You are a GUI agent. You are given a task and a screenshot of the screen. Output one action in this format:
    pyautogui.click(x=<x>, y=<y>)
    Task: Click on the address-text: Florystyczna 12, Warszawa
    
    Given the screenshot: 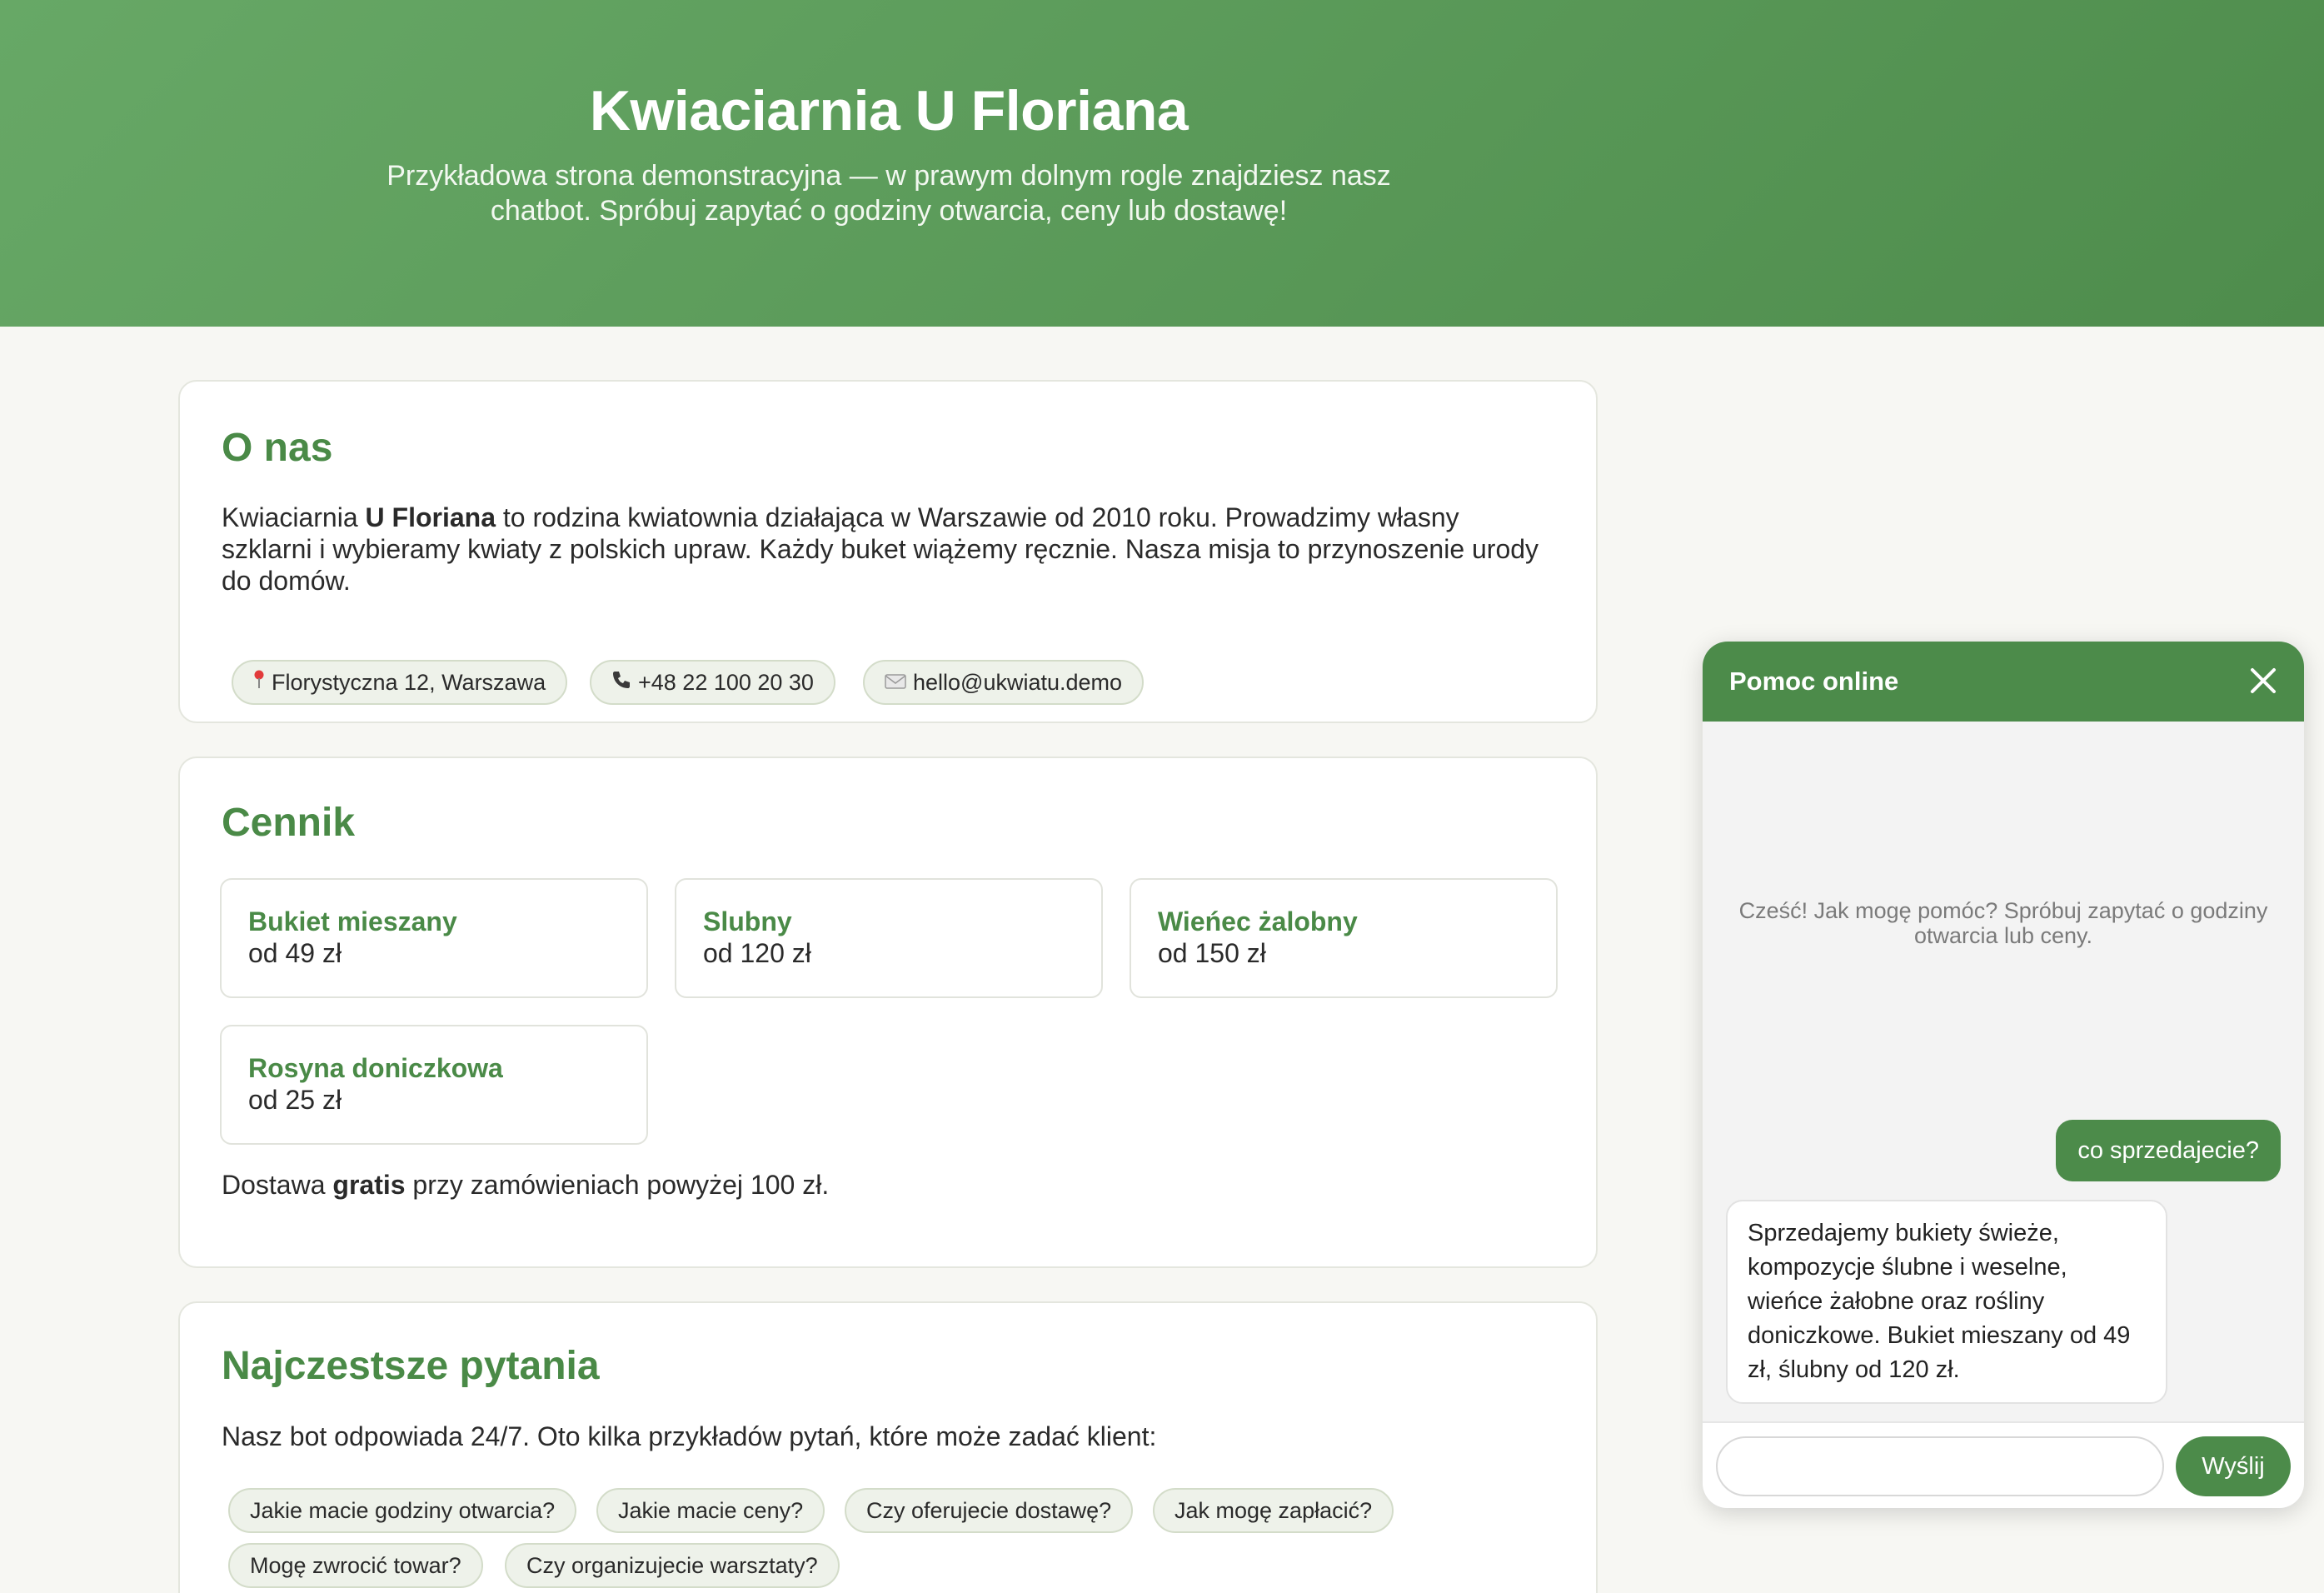 What is the action you would take?
    pyautogui.click(x=409, y=682)
    